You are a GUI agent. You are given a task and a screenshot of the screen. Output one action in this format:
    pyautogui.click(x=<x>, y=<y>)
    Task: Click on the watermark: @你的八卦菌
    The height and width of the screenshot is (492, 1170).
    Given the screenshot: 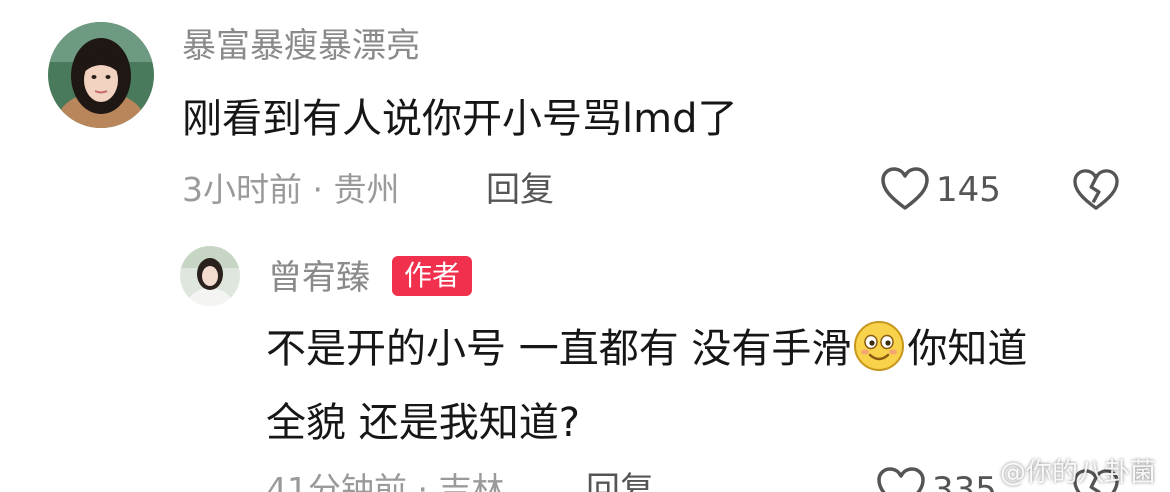 What is the action you would take?
    pyautogui.click(x=1077, y=473)
    